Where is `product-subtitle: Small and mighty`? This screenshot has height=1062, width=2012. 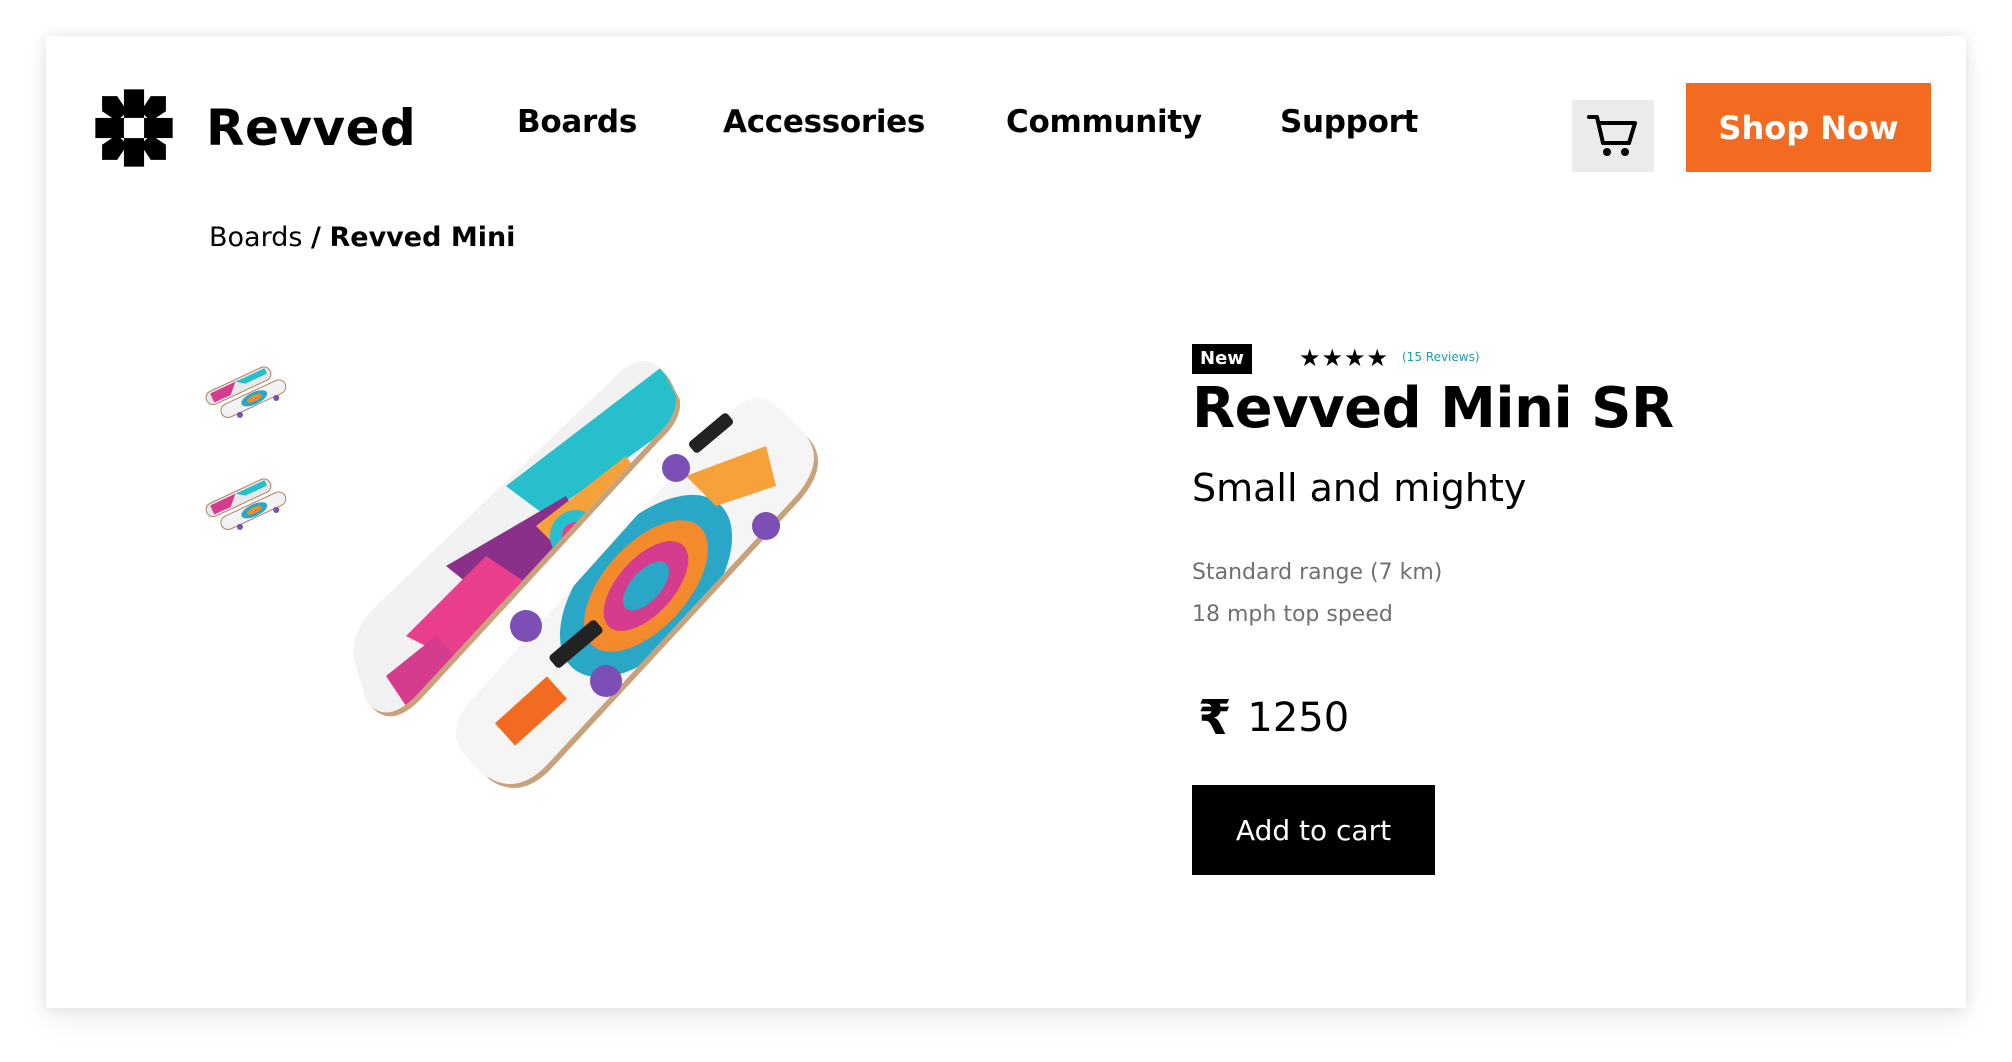
product-subtitle: Small and mighty is located at coordinates (1359, 488).